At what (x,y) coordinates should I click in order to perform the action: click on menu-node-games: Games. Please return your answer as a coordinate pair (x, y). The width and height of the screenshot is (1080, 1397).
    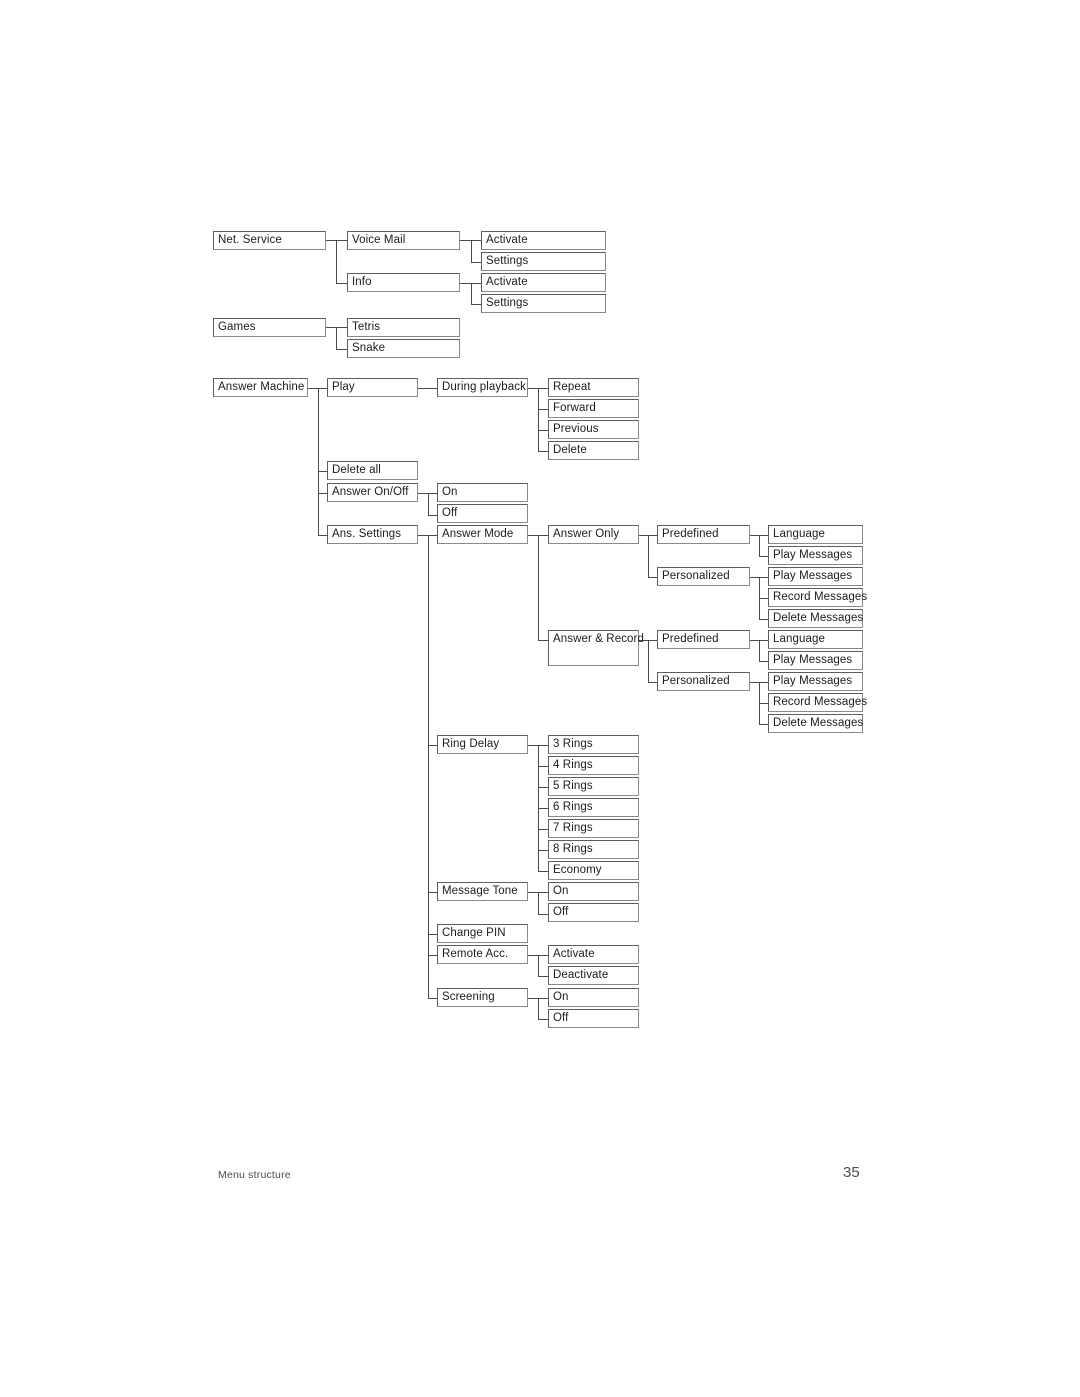
    Looking at the image, I should click on (269, 327).